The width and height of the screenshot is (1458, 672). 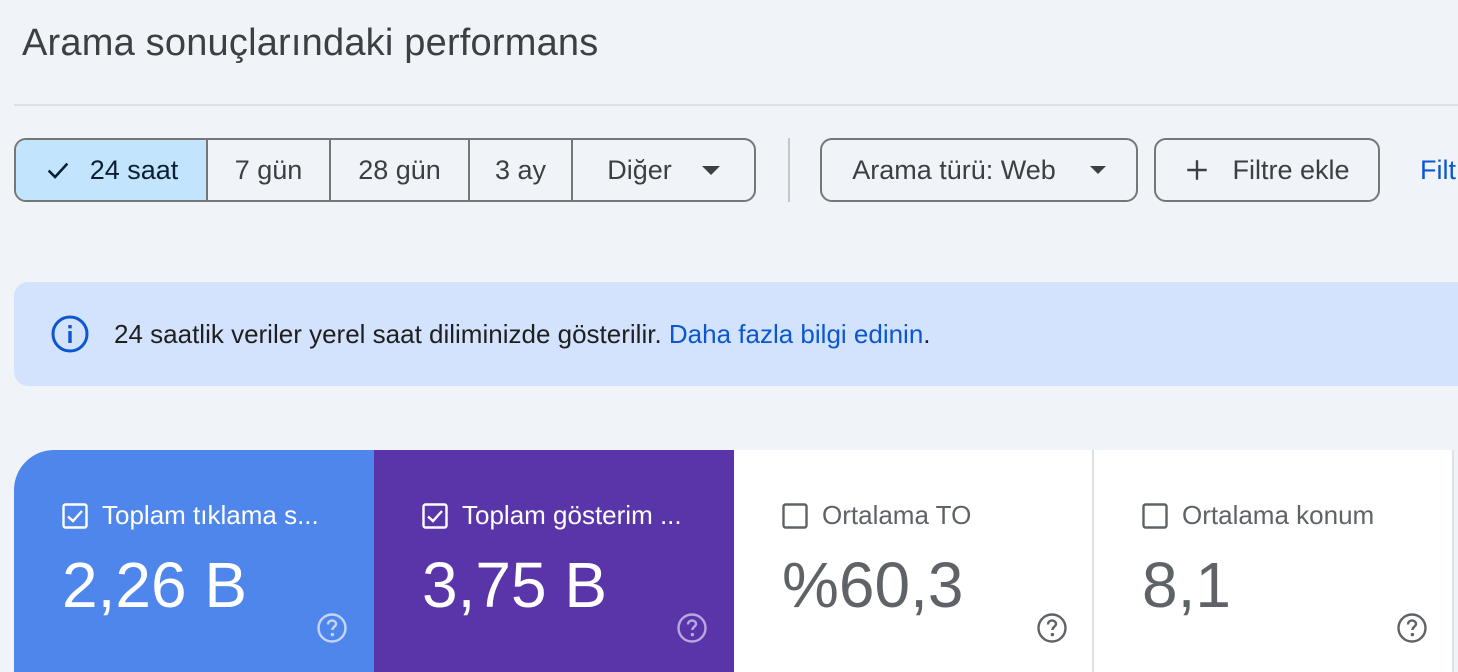 I want to click on search-type-label: Arama türü: Web, so click(x=954, y=169).